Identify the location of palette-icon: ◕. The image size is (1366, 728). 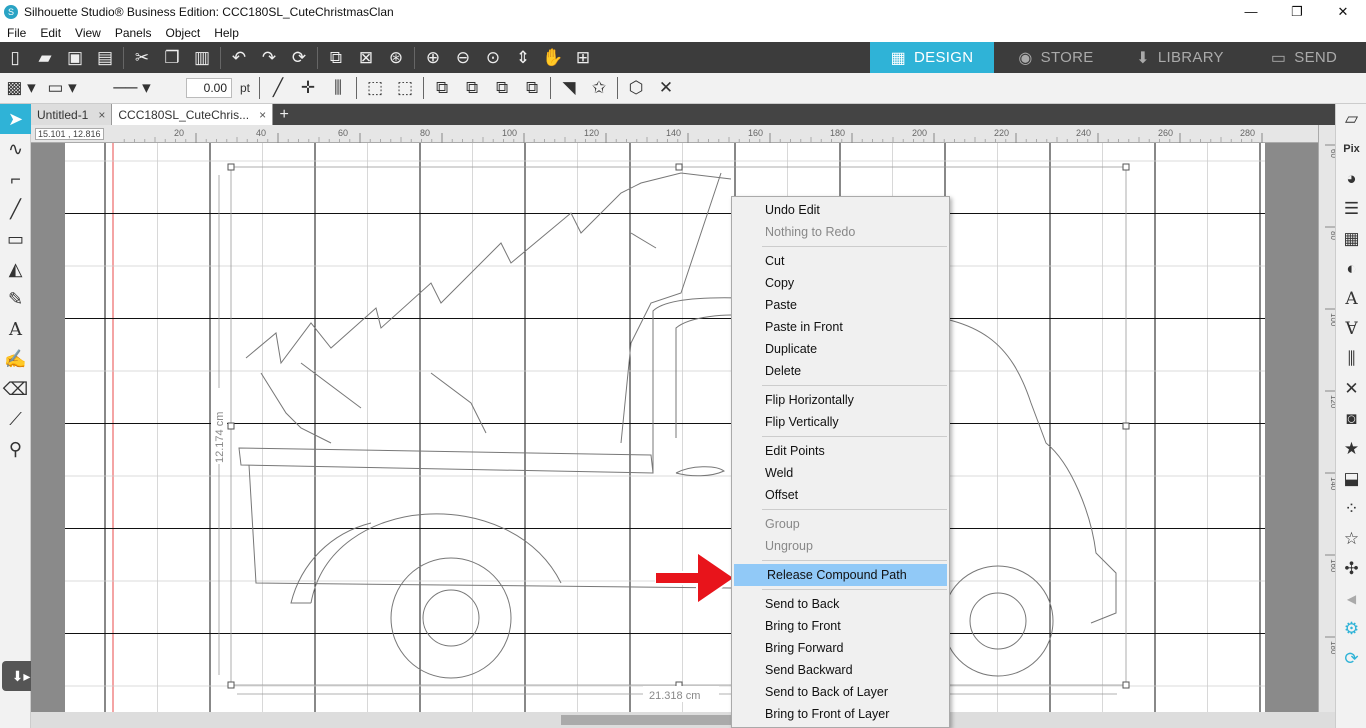
(1351, 179).